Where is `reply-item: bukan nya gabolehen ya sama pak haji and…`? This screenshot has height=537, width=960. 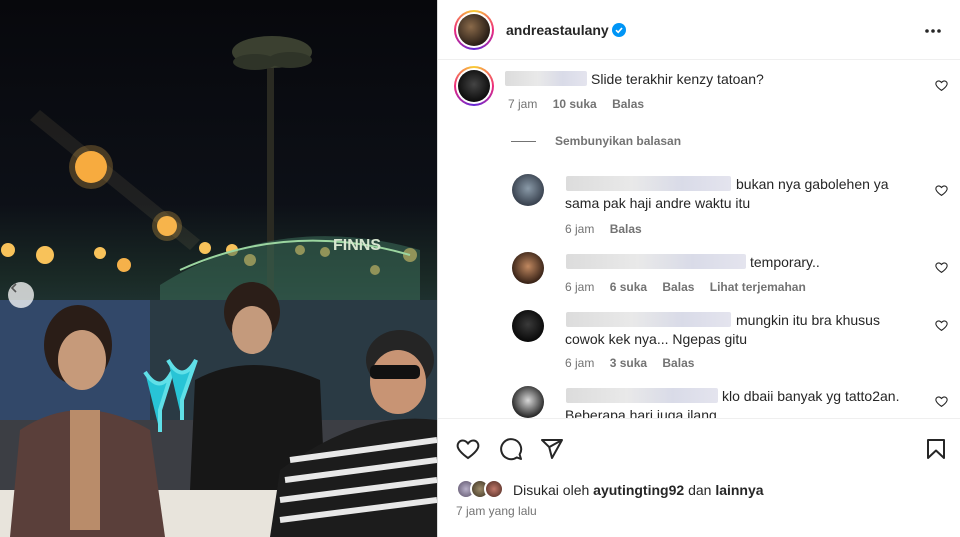
reply-item: bukan nya gabolehen ya sama pak haji and… is located at coordinates (699, 203).